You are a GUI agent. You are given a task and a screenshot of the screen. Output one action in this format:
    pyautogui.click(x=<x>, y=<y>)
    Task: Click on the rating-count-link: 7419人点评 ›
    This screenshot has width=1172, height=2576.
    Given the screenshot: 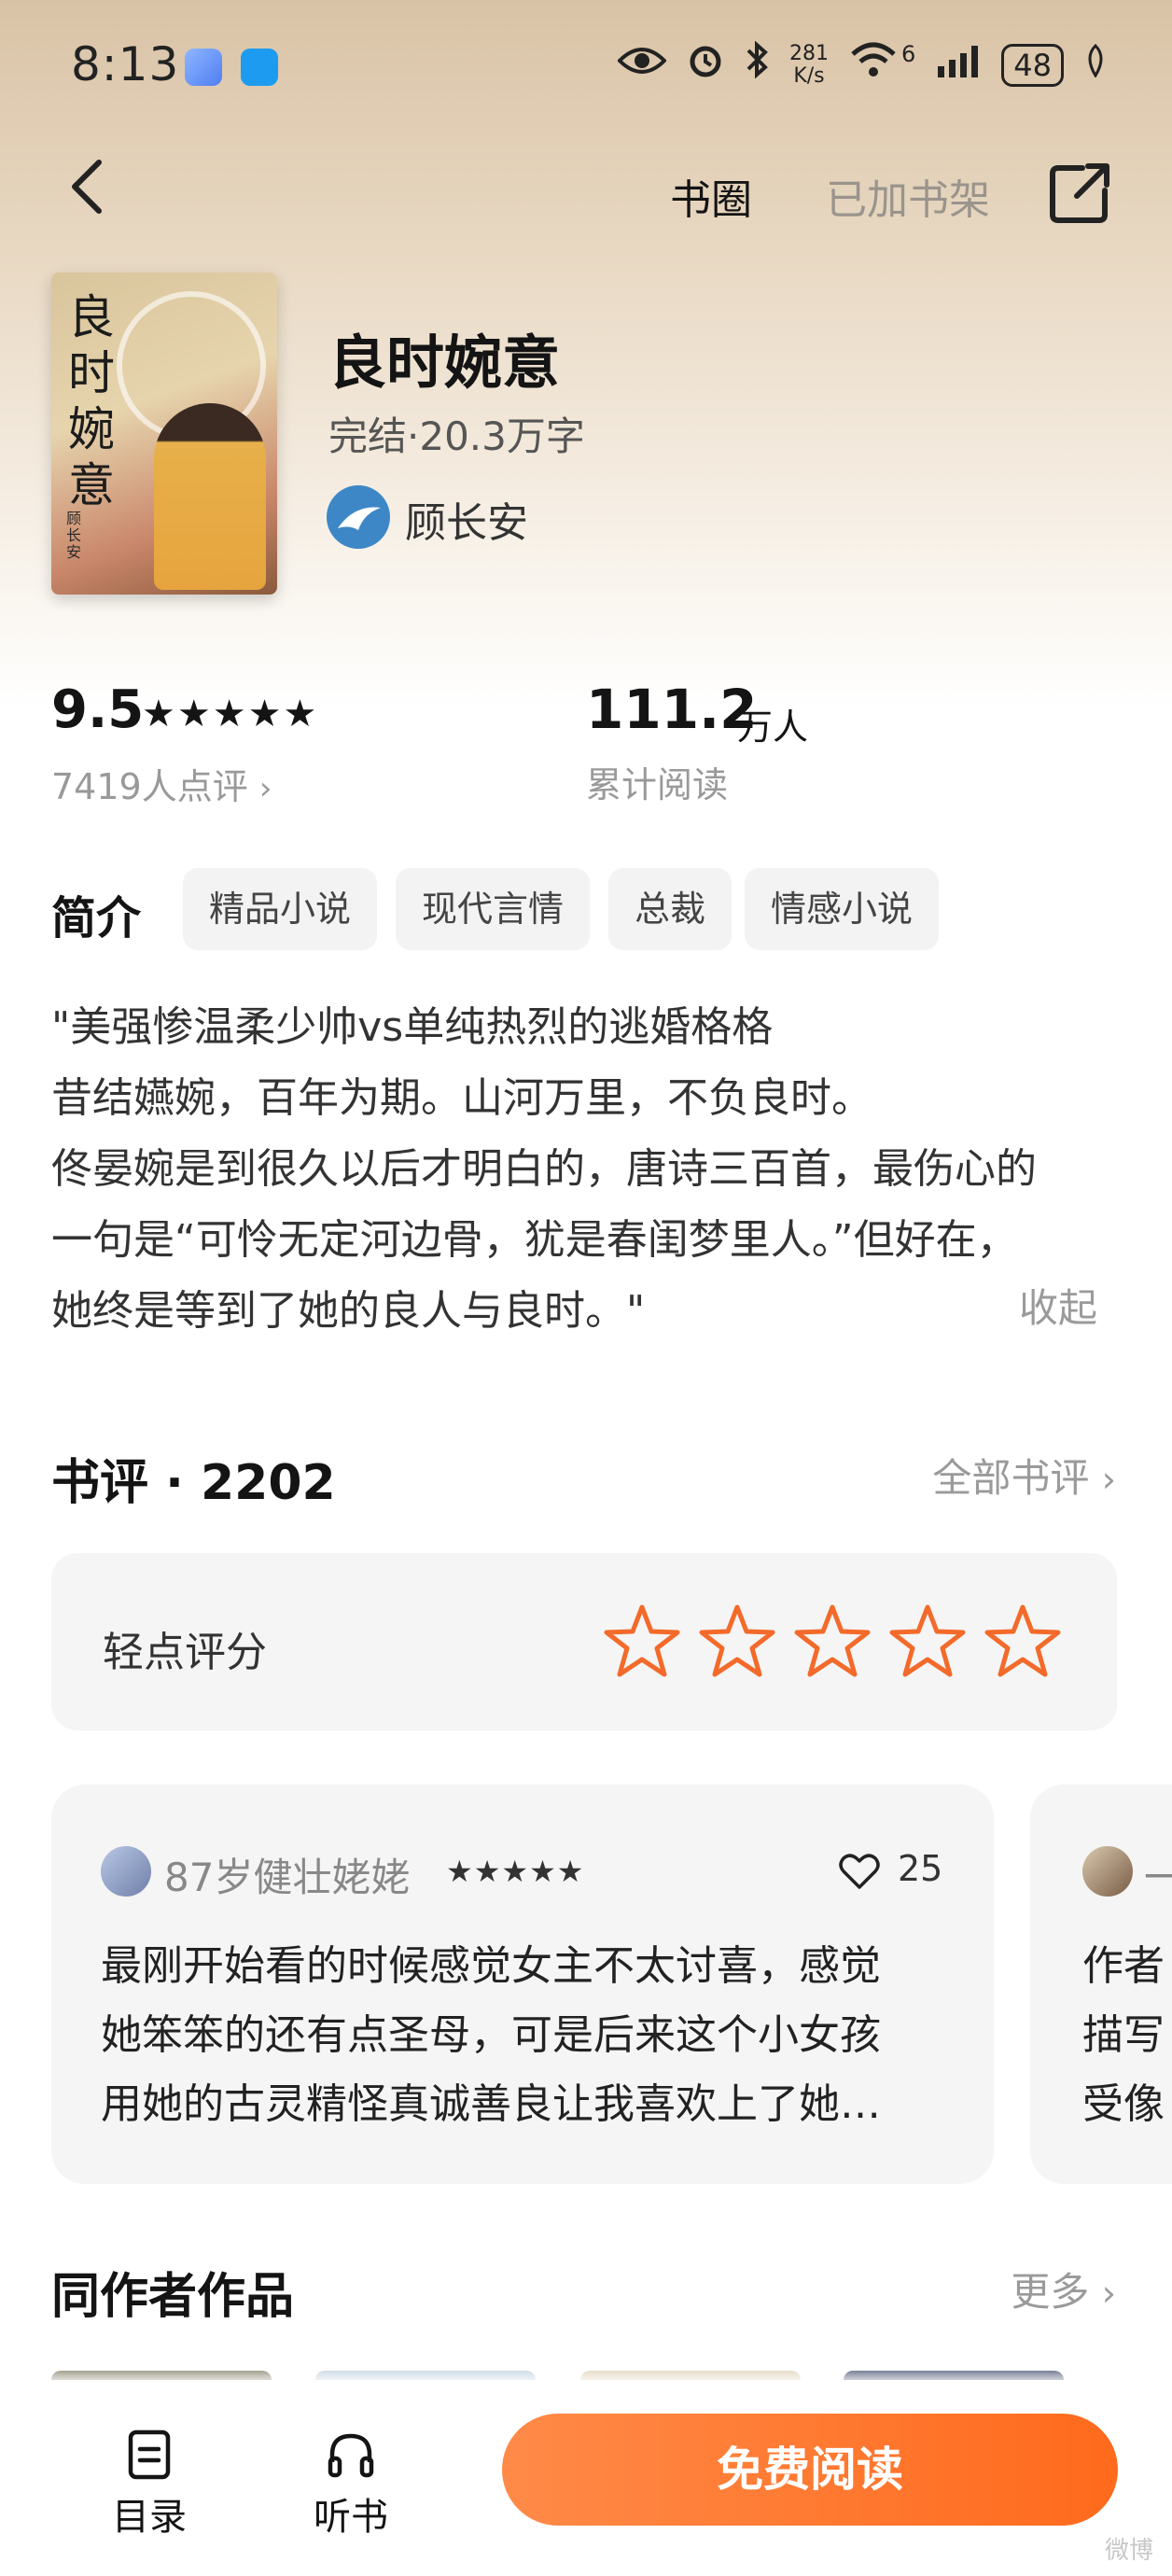 What is the action you would take?
    pyautogui.click(x=161, y=783)
    